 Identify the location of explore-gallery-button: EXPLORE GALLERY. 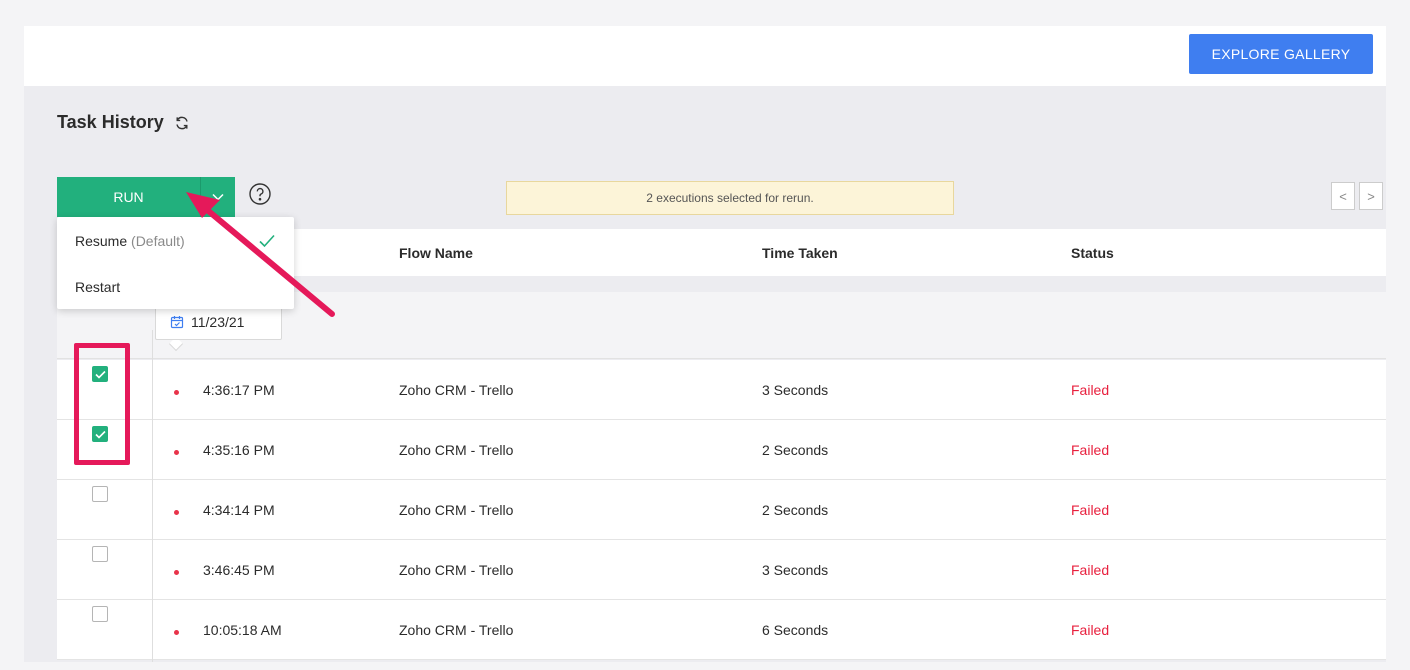
(1281, 54).